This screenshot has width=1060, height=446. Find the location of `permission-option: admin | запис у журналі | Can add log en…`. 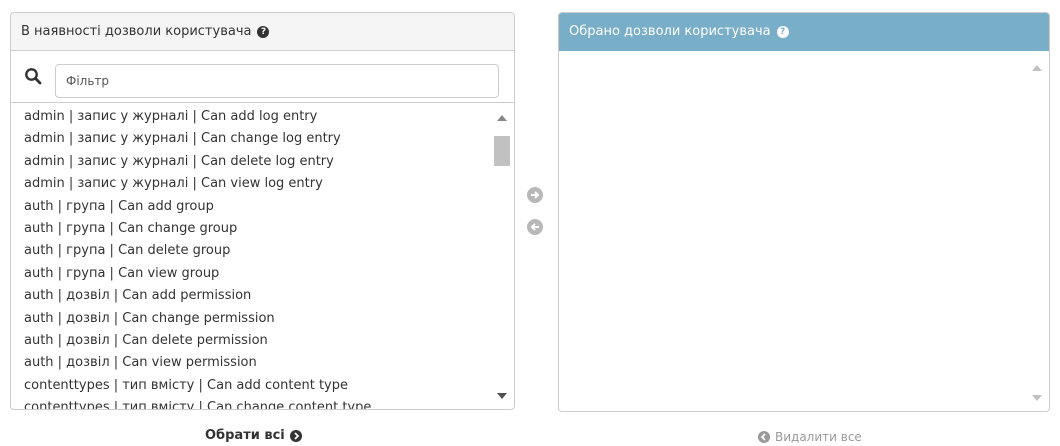

permission-option: admin | запис у журналі | Can add log en… is located at coordinates (269, 117).